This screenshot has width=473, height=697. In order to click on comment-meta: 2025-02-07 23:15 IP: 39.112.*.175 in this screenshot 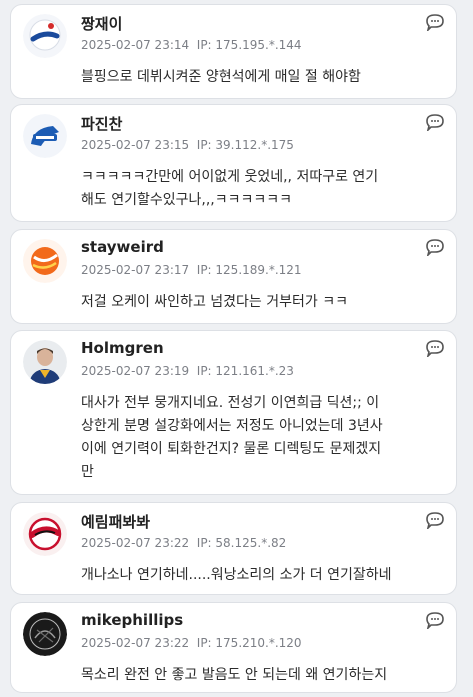, I will do `click(187, 145)`.